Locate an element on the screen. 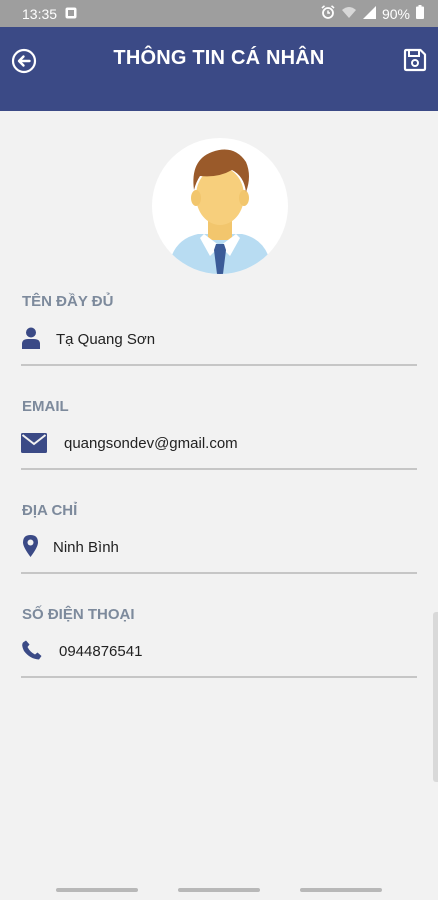 Image resolution: width=438 pixels, height=900 pixels. user-icon is located at coordinates (31, 338).